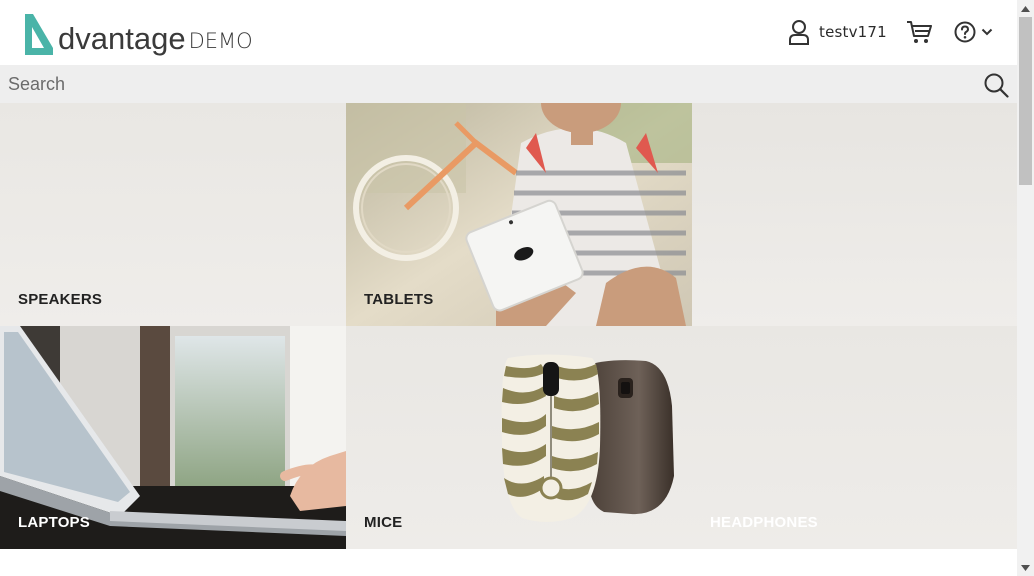 This screenshot has width=1034, height=576. Describe the element at coordinates (587, 438) in the screenshot. I see `mice-photo` at that location.